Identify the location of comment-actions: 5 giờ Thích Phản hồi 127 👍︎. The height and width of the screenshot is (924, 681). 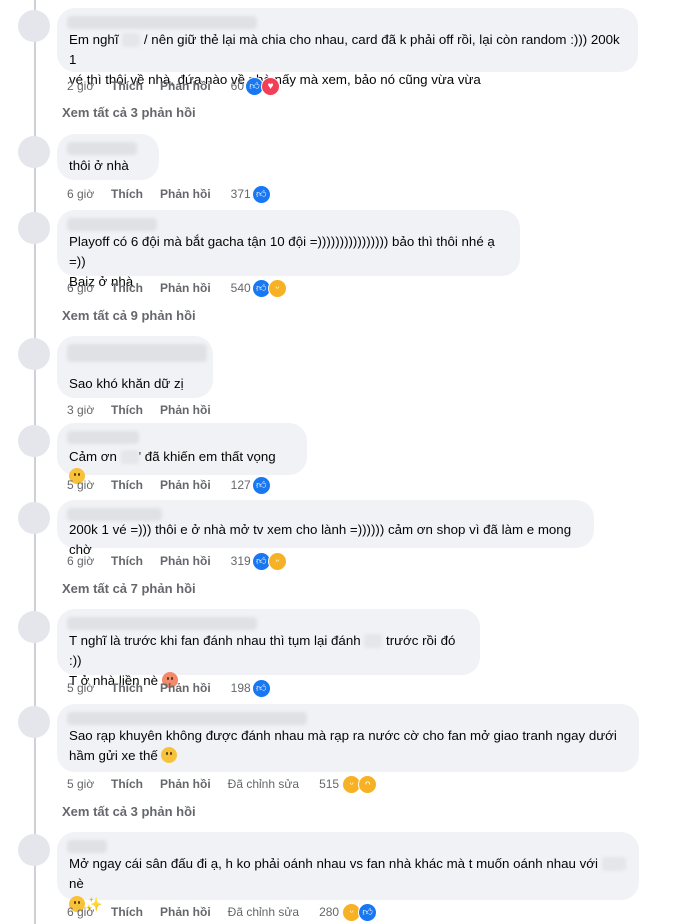
(169, 485).